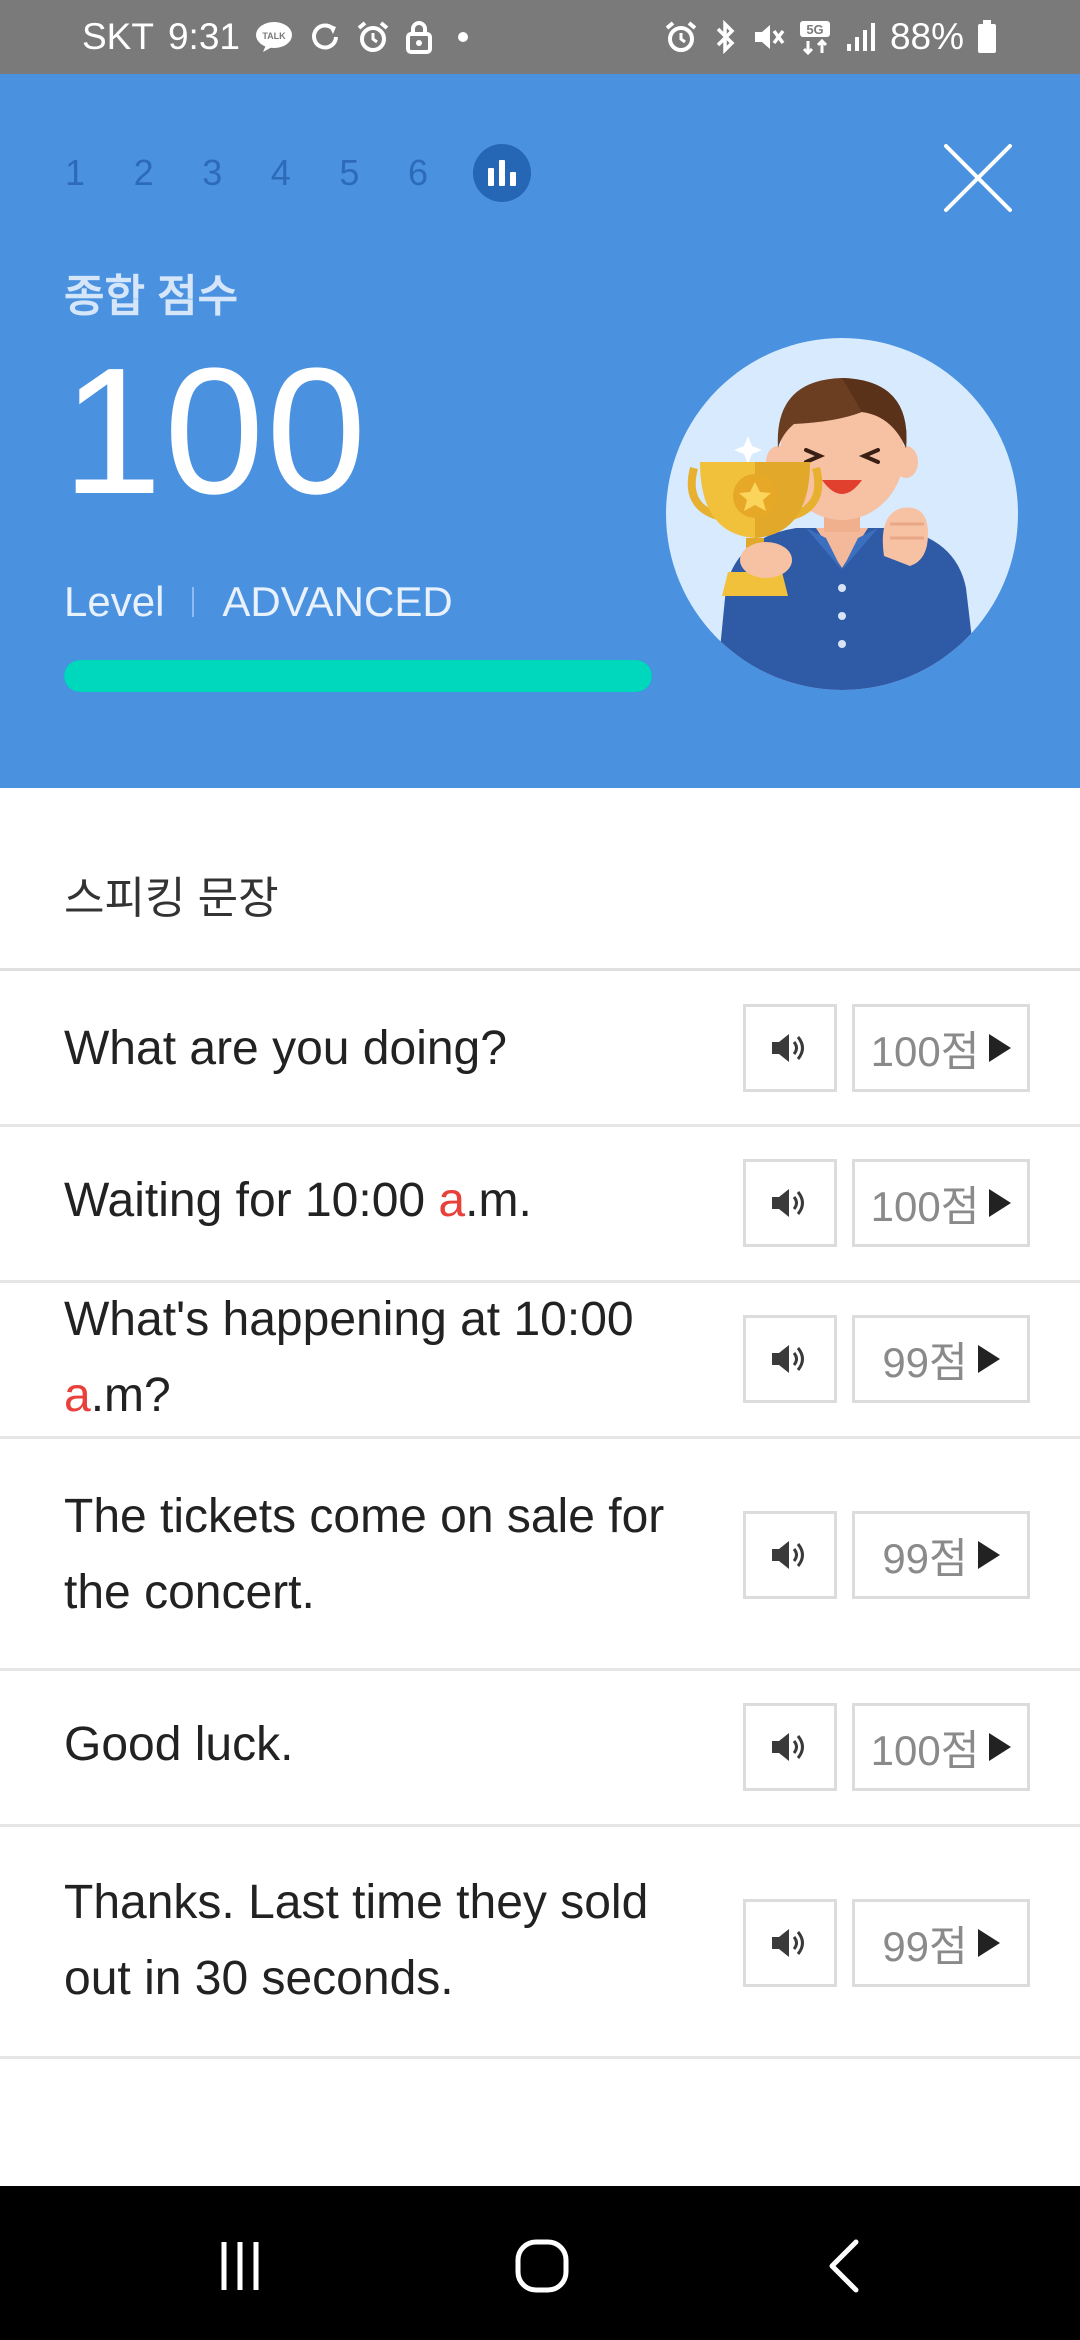 This screenshot has width=1080, height=2340. Describe the element at coordinates (373, 173) in the screenshot. I see `step-5: 5` at that location.